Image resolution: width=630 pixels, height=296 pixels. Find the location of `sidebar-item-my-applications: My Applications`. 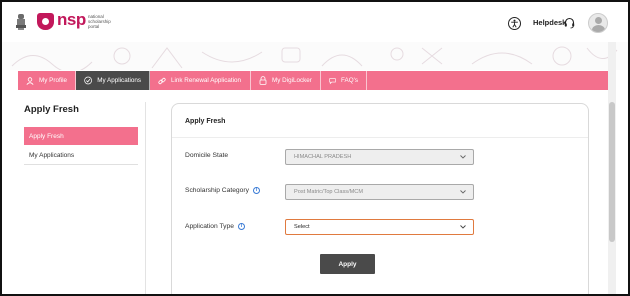

sidebar-item-my-applications: My Applications is located at coordinates (81, 156).